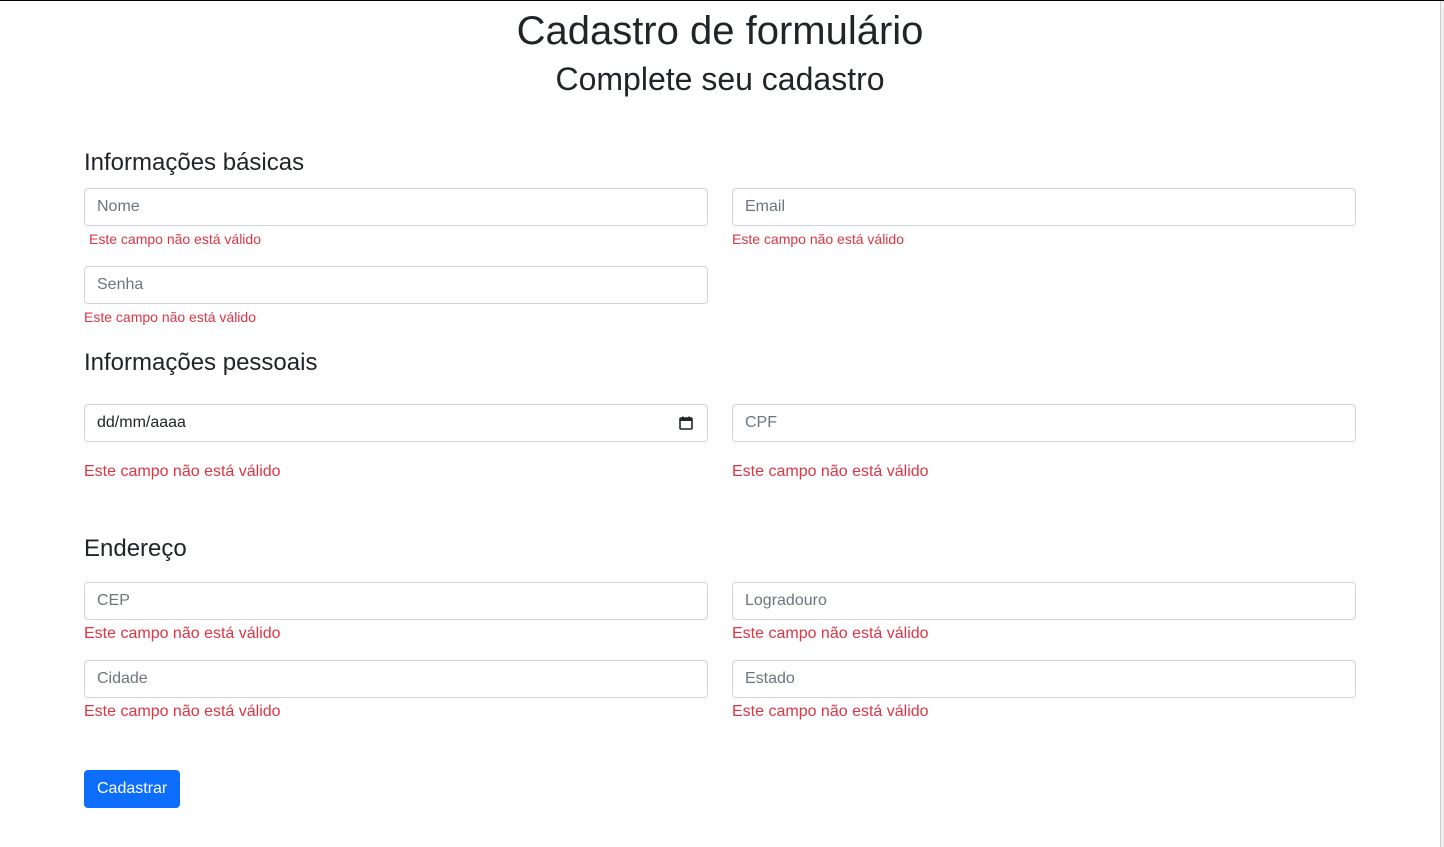  I want to click on email-input, so click(1044, 207).